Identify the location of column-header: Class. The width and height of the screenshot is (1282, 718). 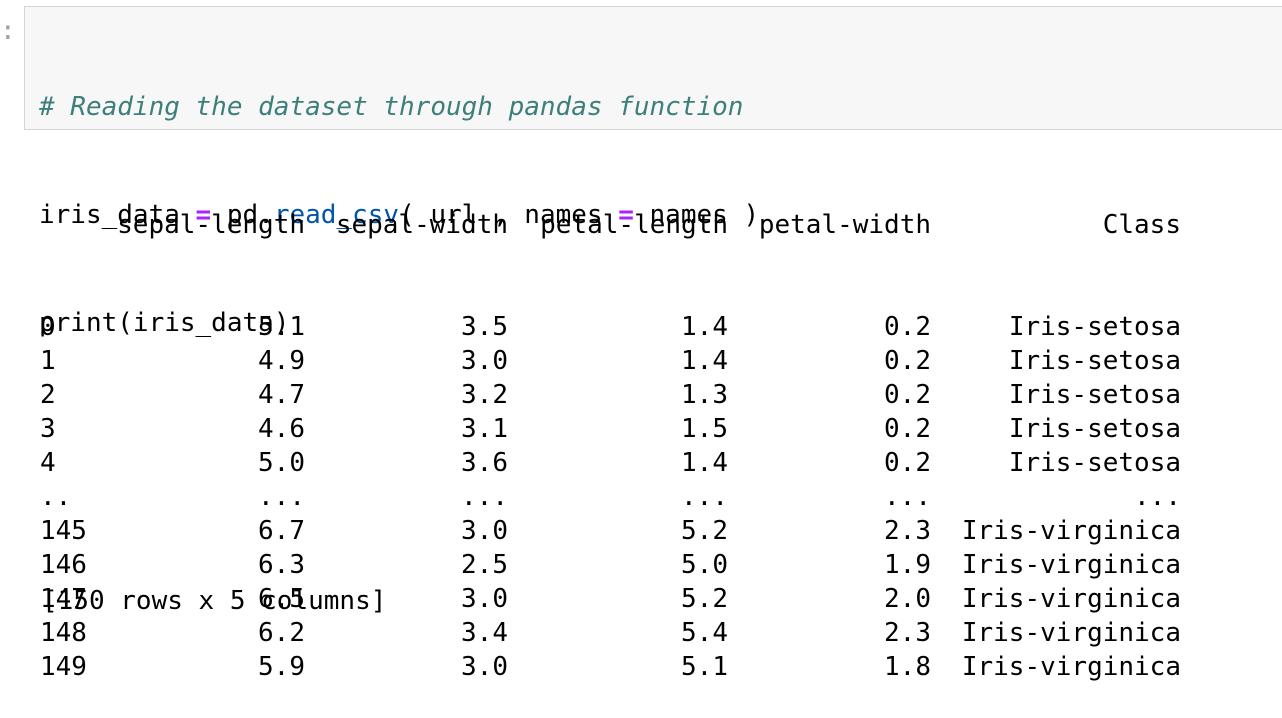
(1141, 225).